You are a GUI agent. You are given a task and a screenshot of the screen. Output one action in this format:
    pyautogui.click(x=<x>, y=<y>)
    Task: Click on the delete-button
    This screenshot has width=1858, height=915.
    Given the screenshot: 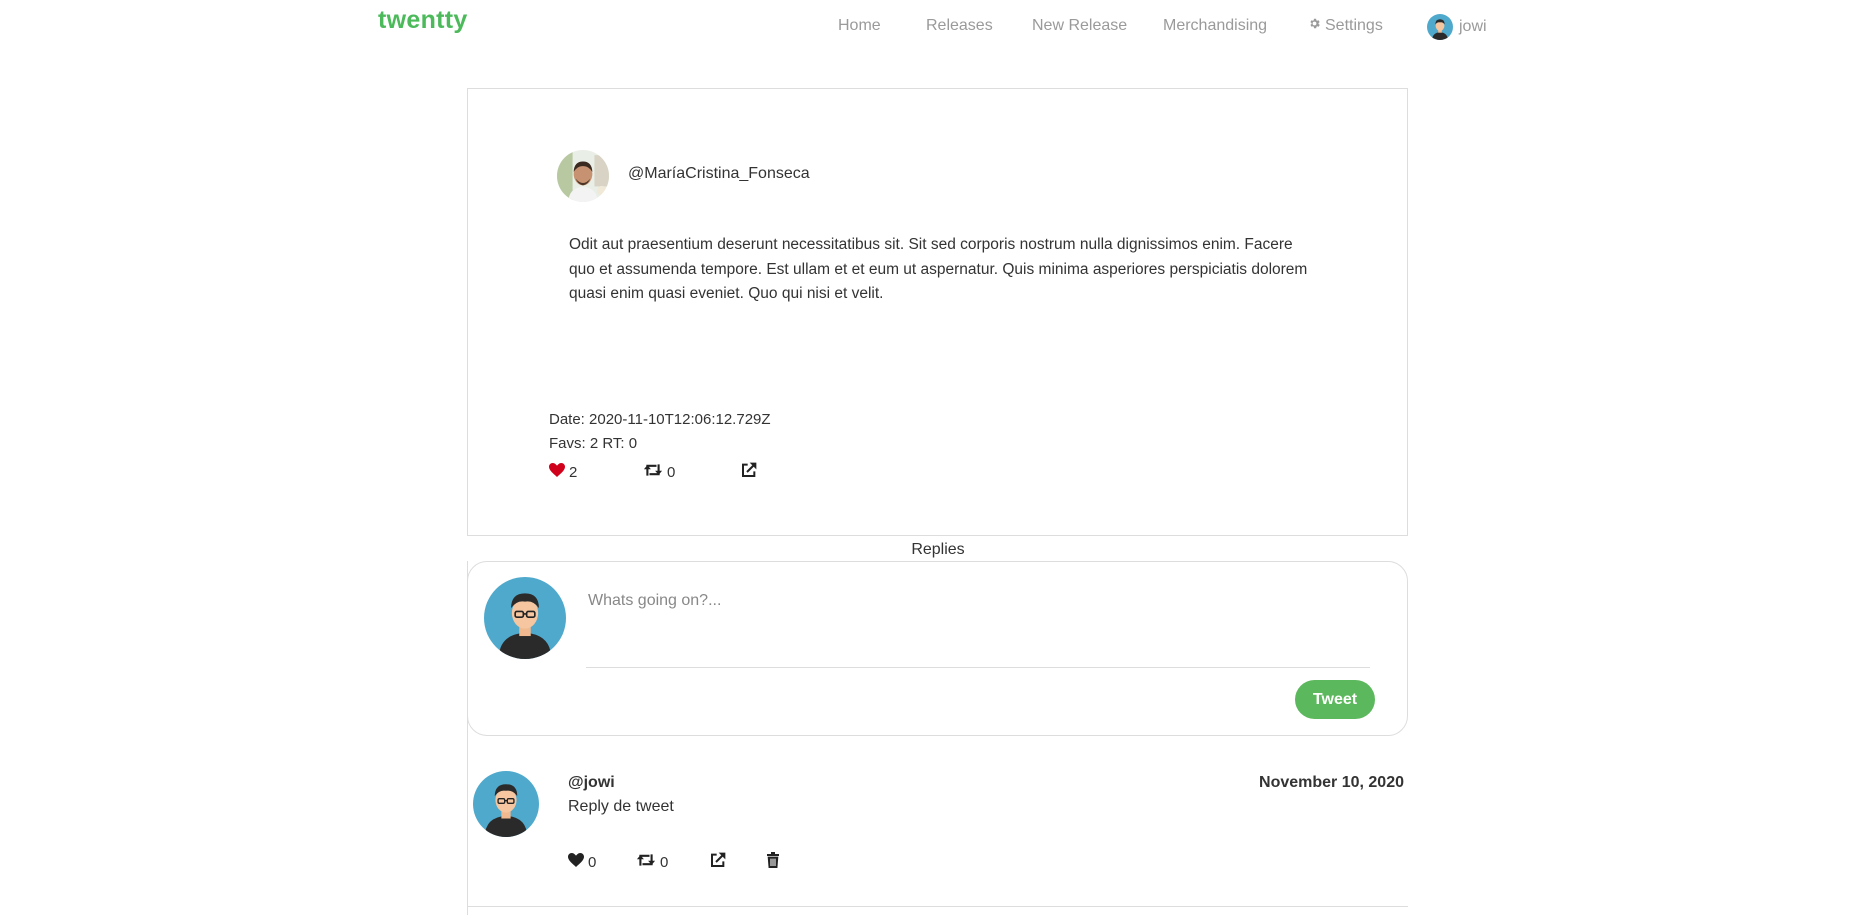 What is the action you would take?
    pyautogui.click(x=773, y=862)
    